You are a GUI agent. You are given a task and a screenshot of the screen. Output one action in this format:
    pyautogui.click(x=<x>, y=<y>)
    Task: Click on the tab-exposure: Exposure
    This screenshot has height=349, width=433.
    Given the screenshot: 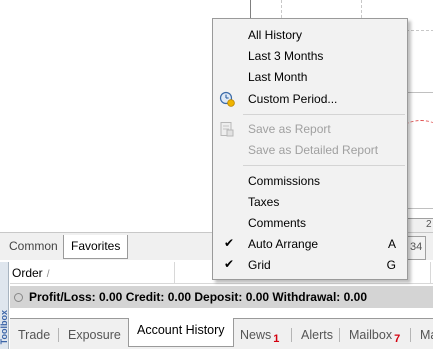 What is the action you would take?
    pyautogui.click(x=94, y=335)
    